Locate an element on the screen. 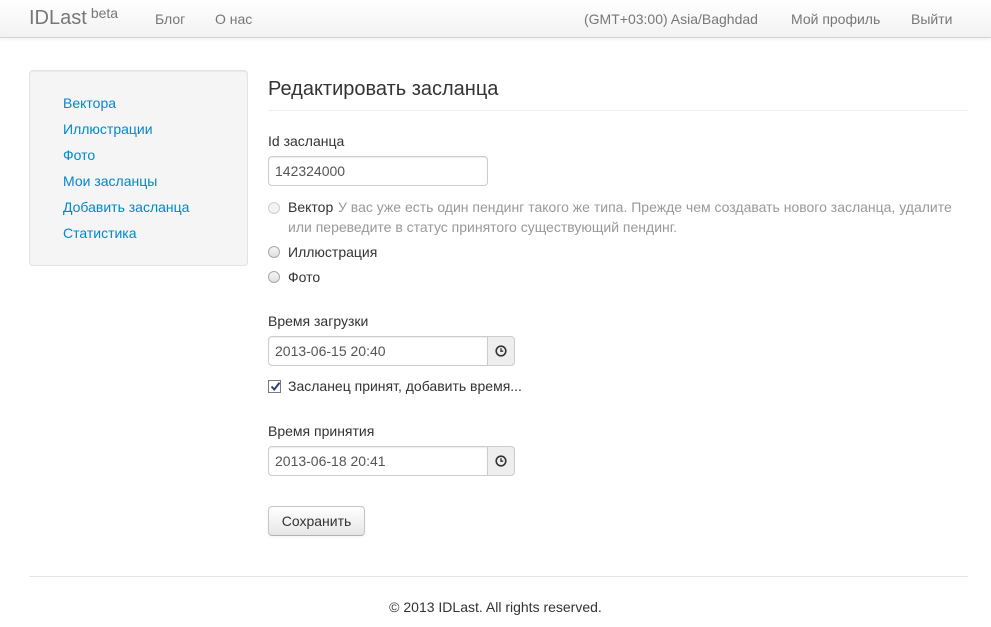  sidebar-item-vectors: Вектора is located at coordinates (89, 103).